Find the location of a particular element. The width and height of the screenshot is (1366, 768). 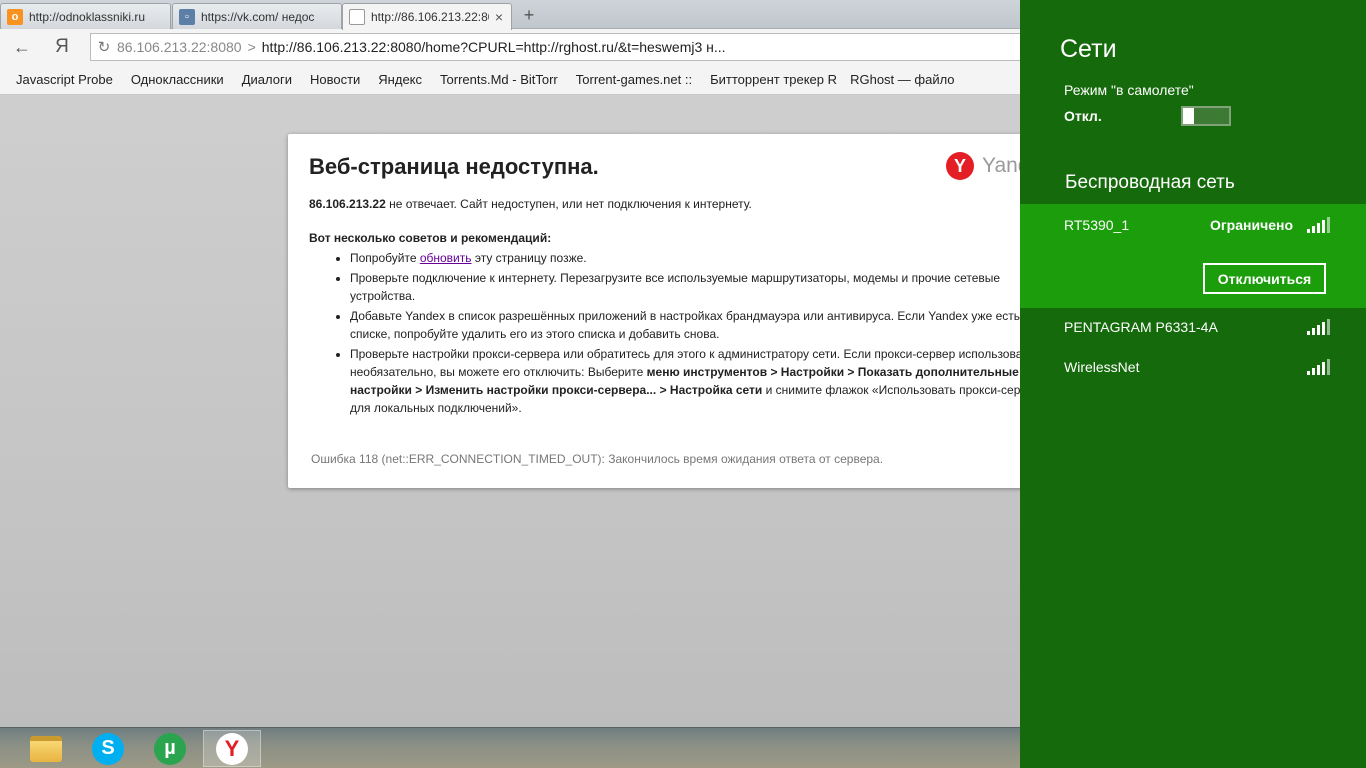

network-item-connected: RT5390_1 Ограничено Отключиться is located at coordinates (1193, 256).